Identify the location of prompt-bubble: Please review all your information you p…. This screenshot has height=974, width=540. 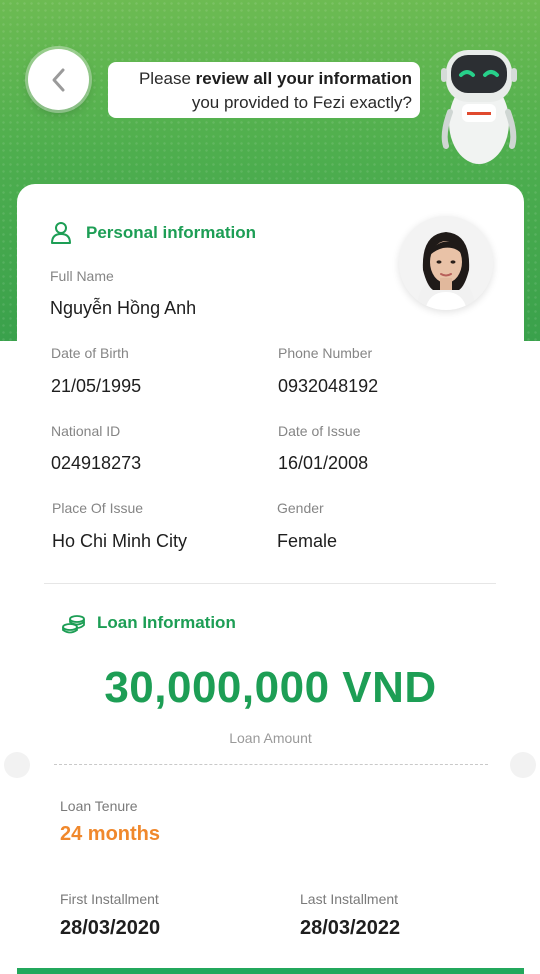
(264, 90).